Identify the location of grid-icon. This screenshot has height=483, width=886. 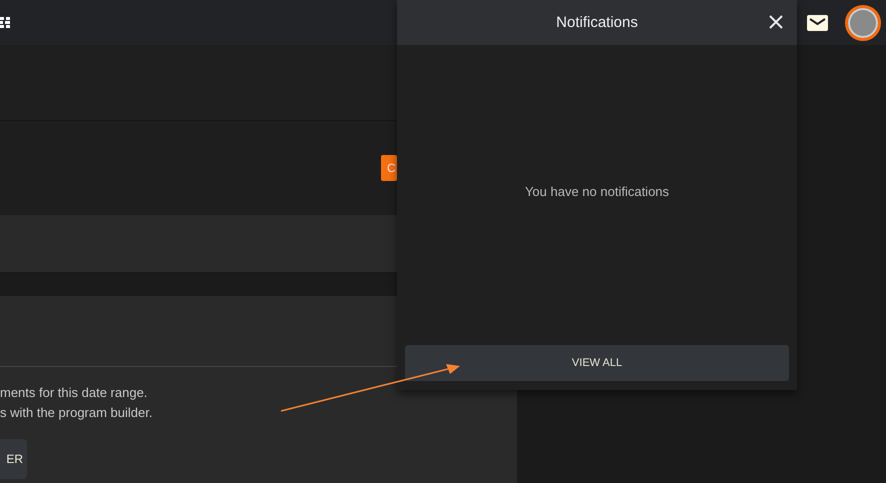
(5, 22).